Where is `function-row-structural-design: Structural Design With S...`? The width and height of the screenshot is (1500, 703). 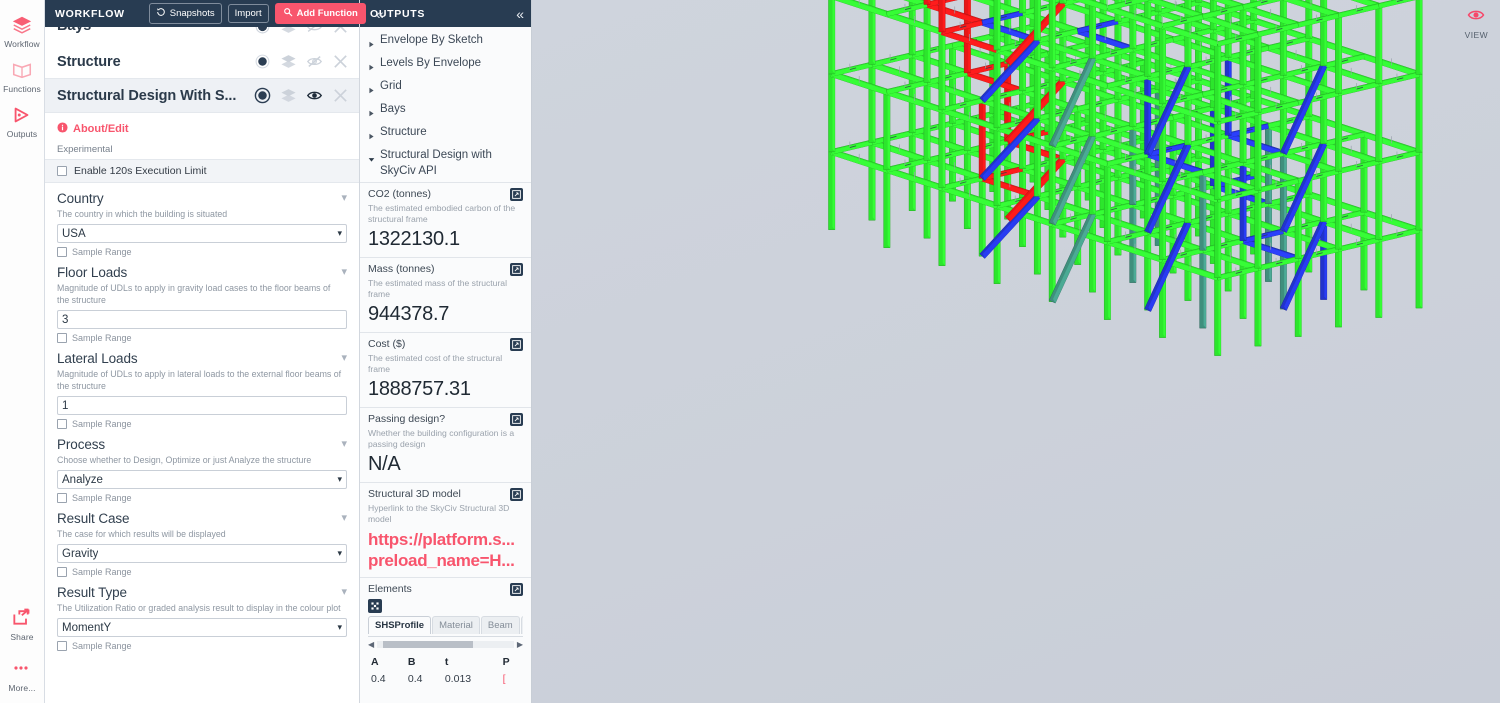 function-row-structural-design: Structural Design With S... is located at coordinates (202, 96).